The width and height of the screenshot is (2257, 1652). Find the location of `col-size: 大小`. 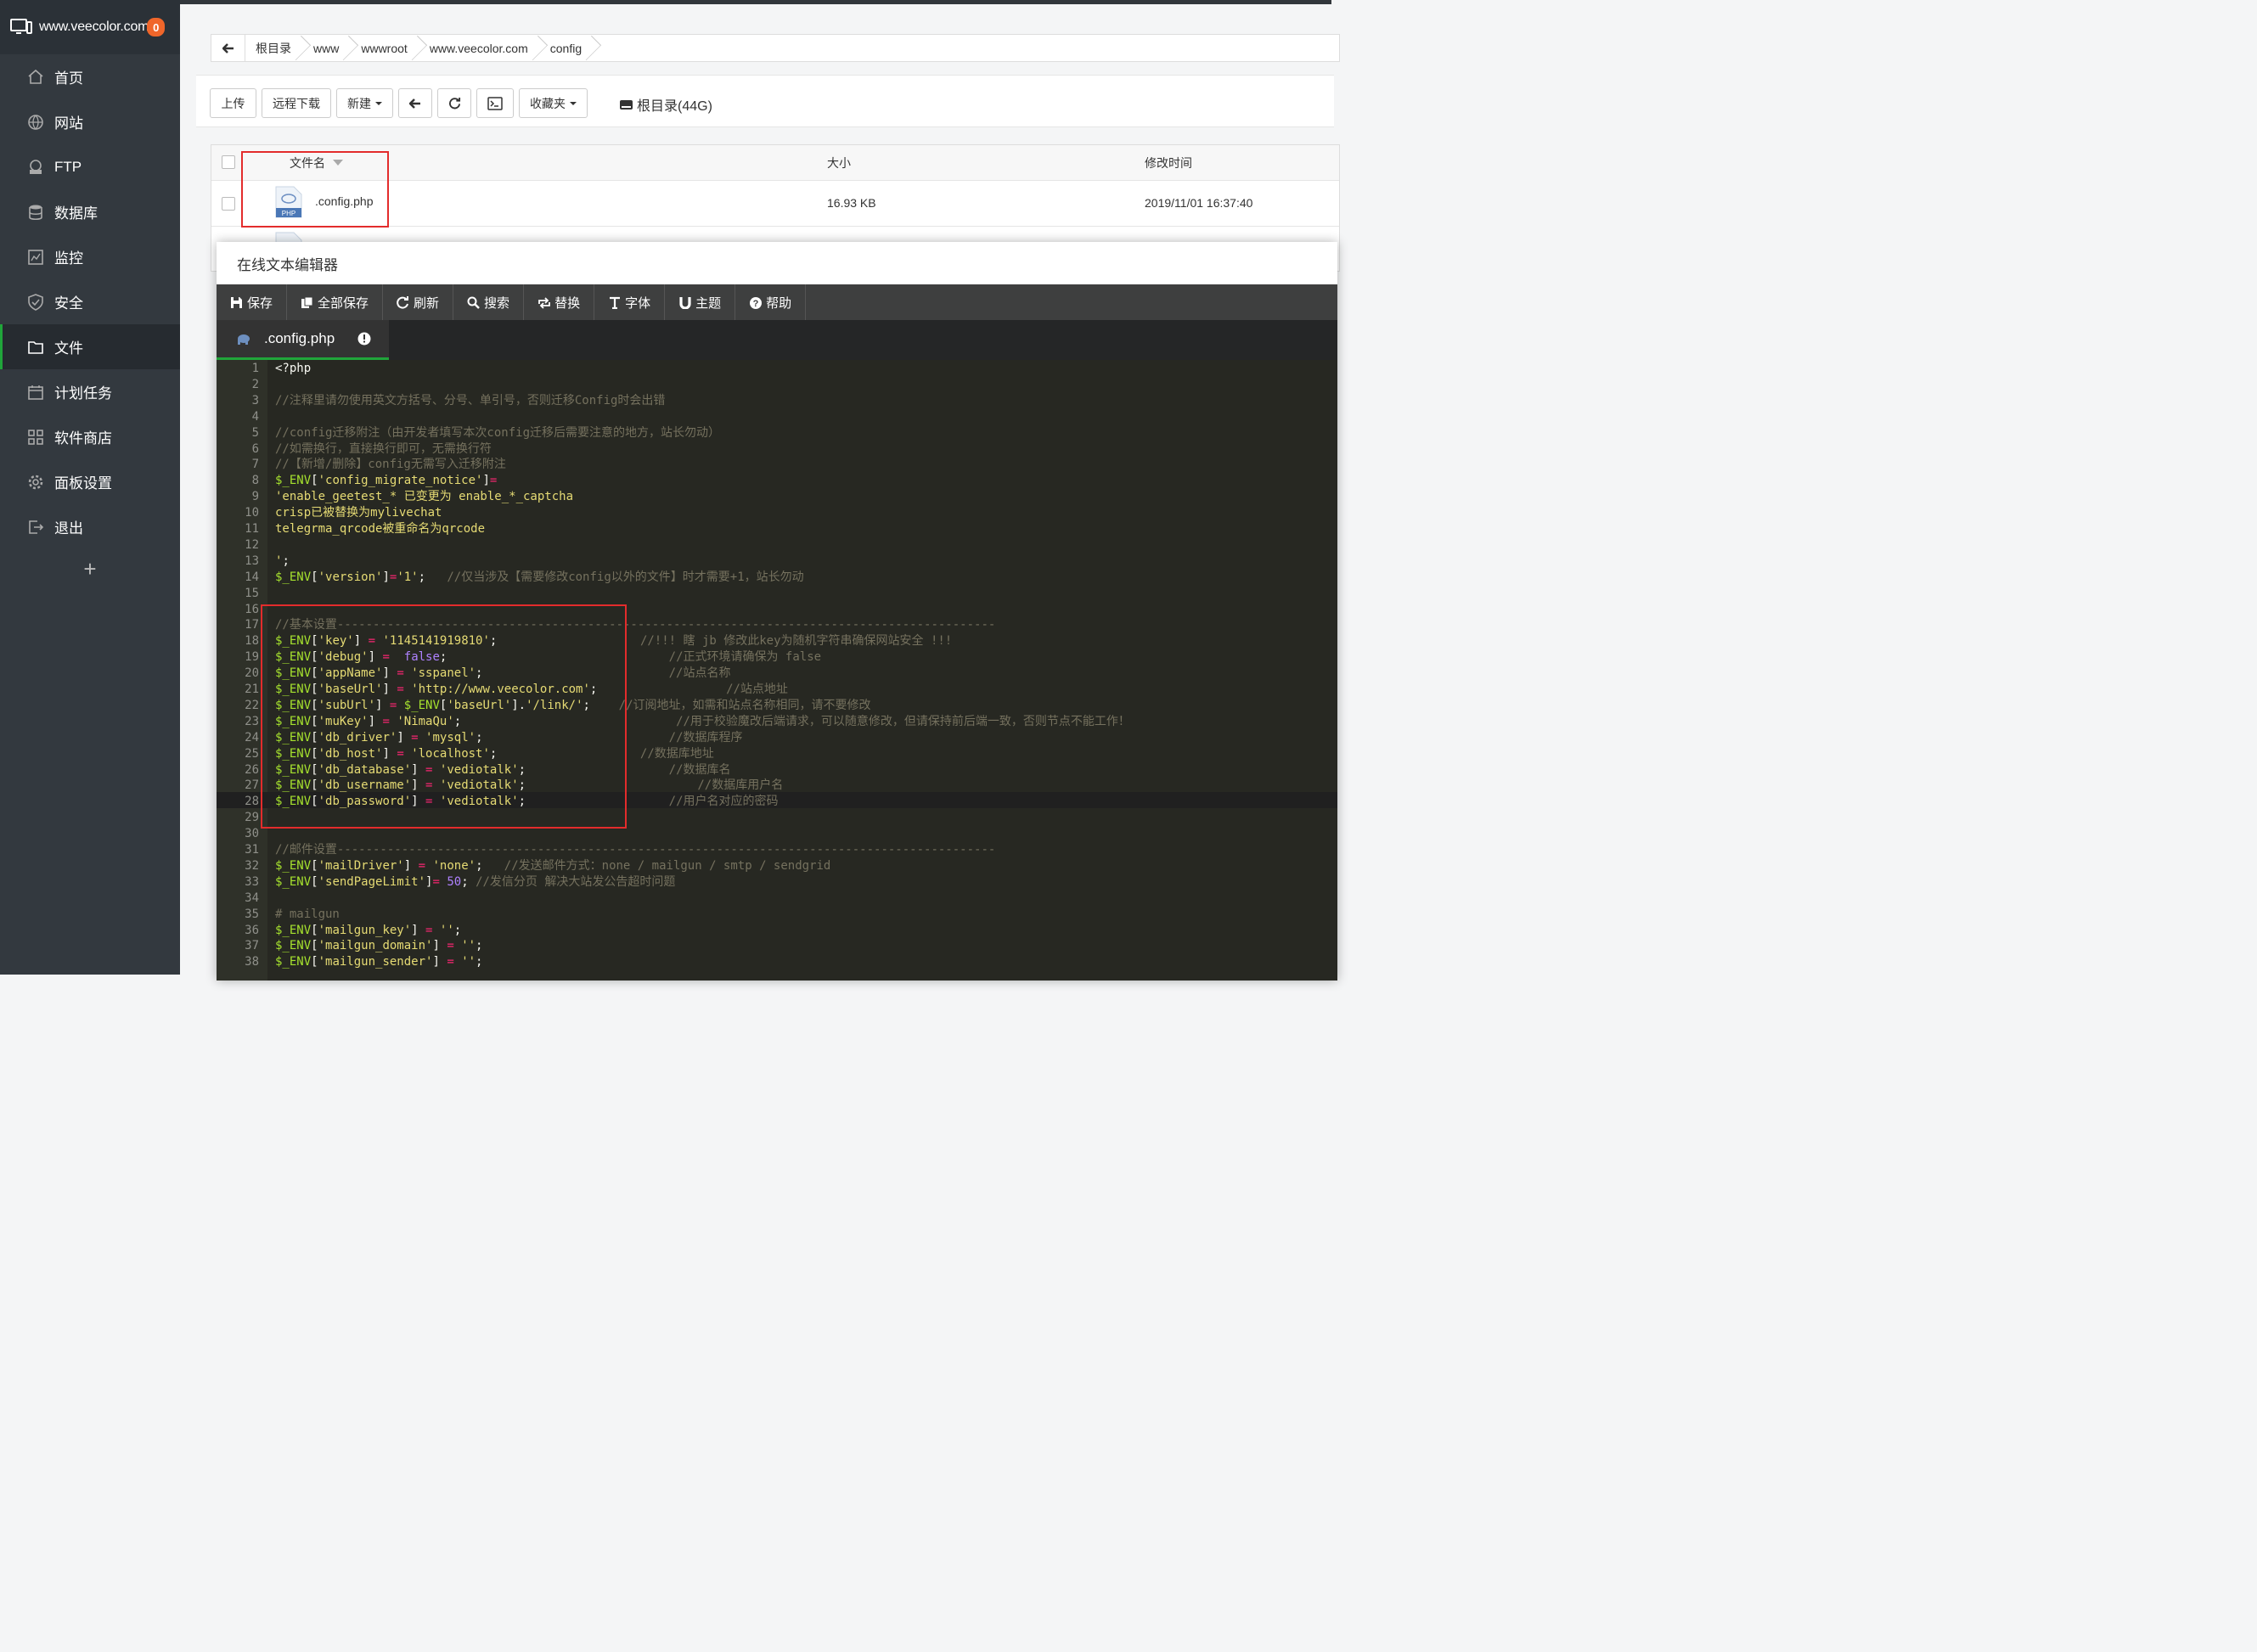

col-size: 大小 is located at coordinates (839, 163).